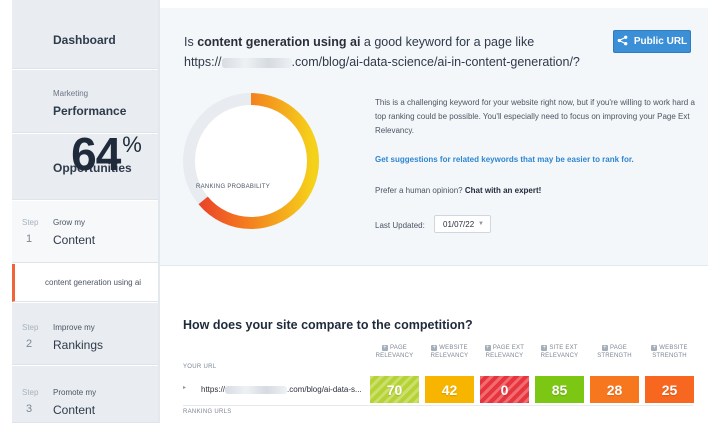  I want to click on prefer-label: Prefer a human opinion?, so click(420, 190).